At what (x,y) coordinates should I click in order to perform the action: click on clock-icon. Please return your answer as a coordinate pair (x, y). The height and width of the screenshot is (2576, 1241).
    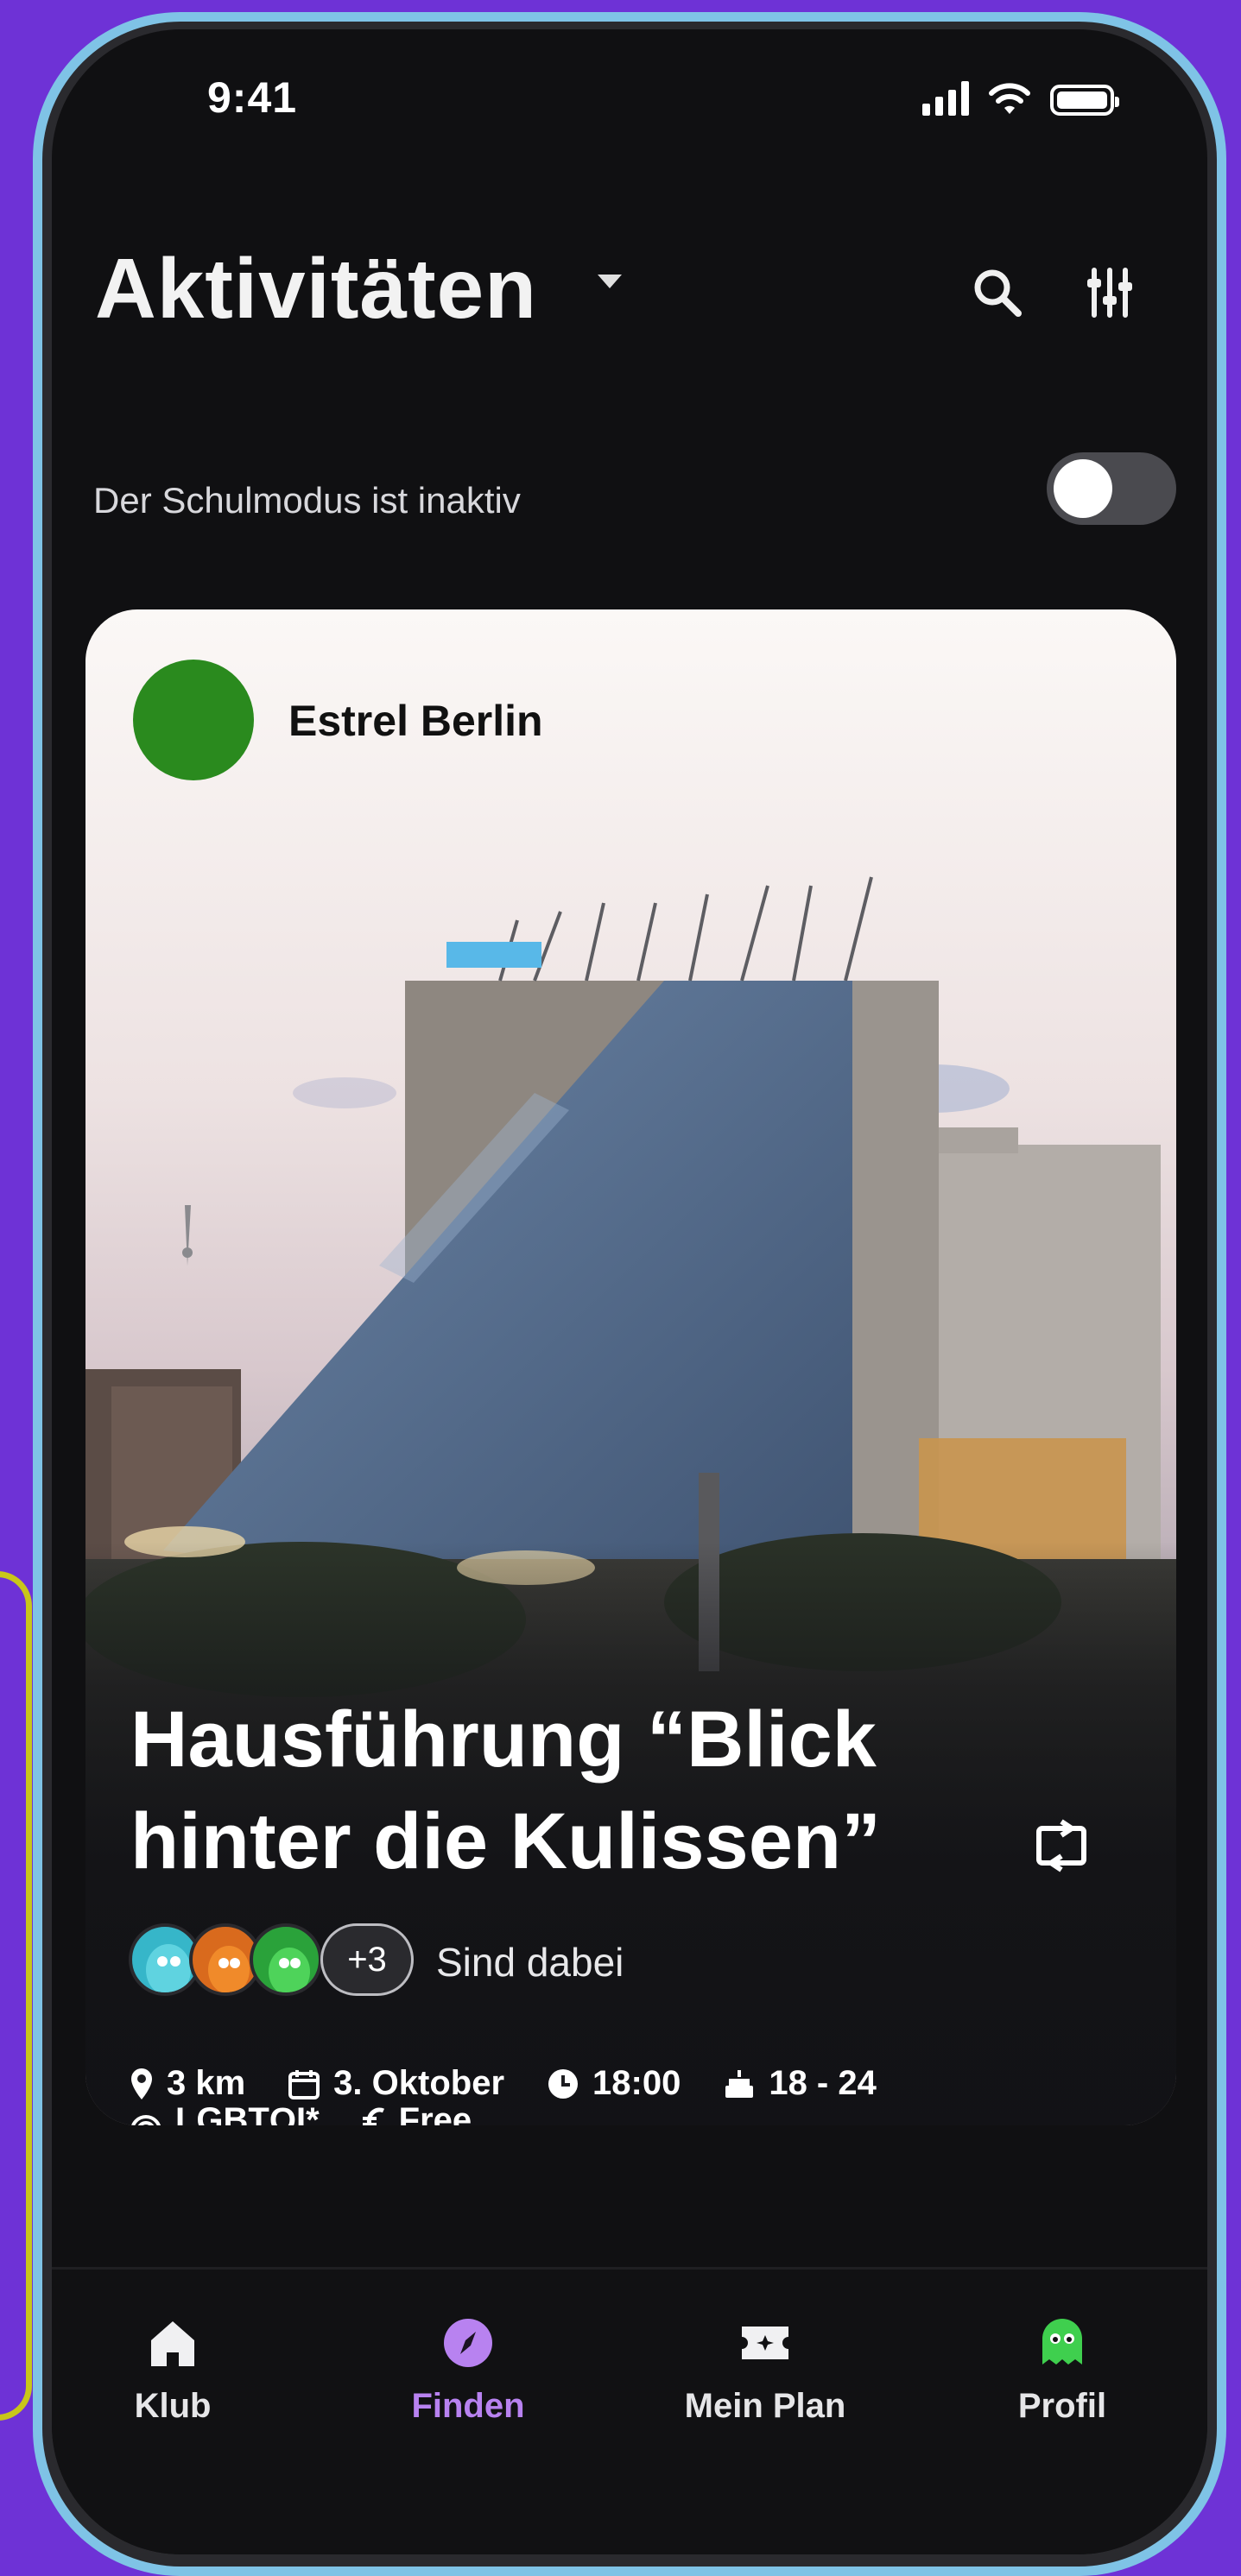
    Looking at the image, I should click on (563, 2083).